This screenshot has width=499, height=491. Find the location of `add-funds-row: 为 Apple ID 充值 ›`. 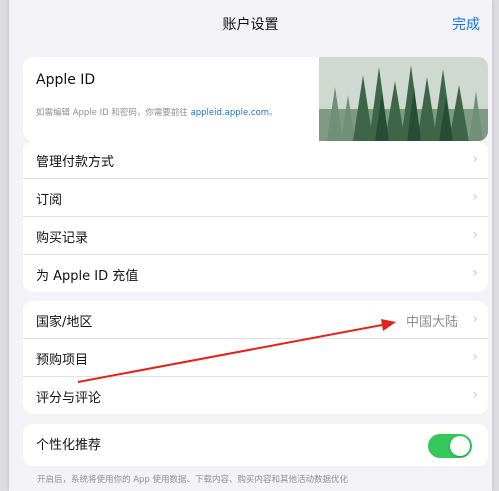

add-funds-row: 为 Apple ID 充值 › is located at coordinates (255, 273).